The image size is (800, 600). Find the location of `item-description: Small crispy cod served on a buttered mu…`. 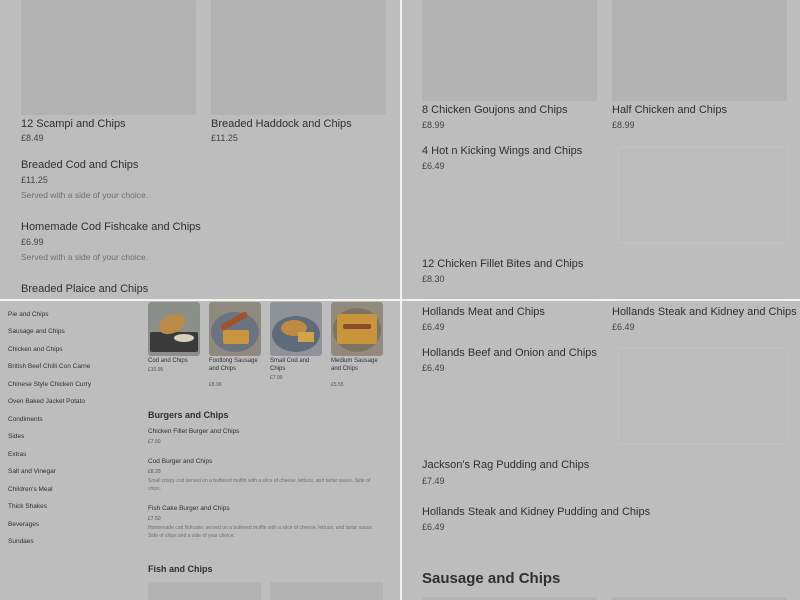

item-description: Small crispy cod served on a buttered mu… is located at coordinates (259, 485).